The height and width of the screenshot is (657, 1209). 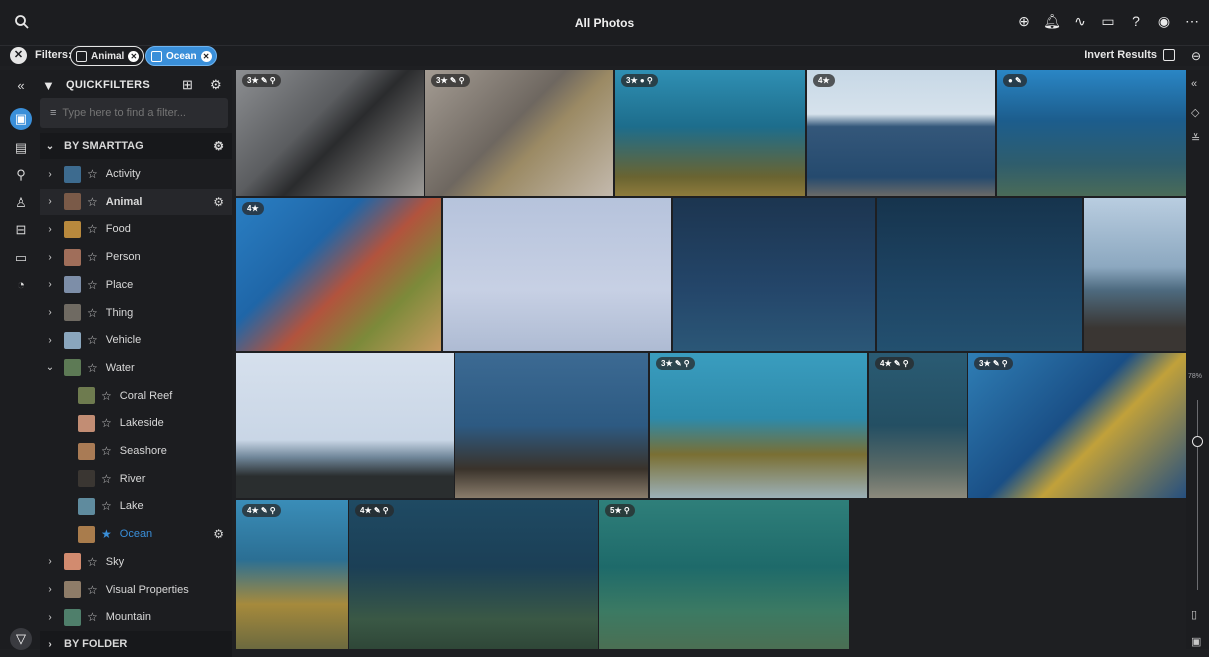 What do you see at coordinates (137, 113) in the screenshot?
I see `filter-search-input` at bounding box center [137, 113].